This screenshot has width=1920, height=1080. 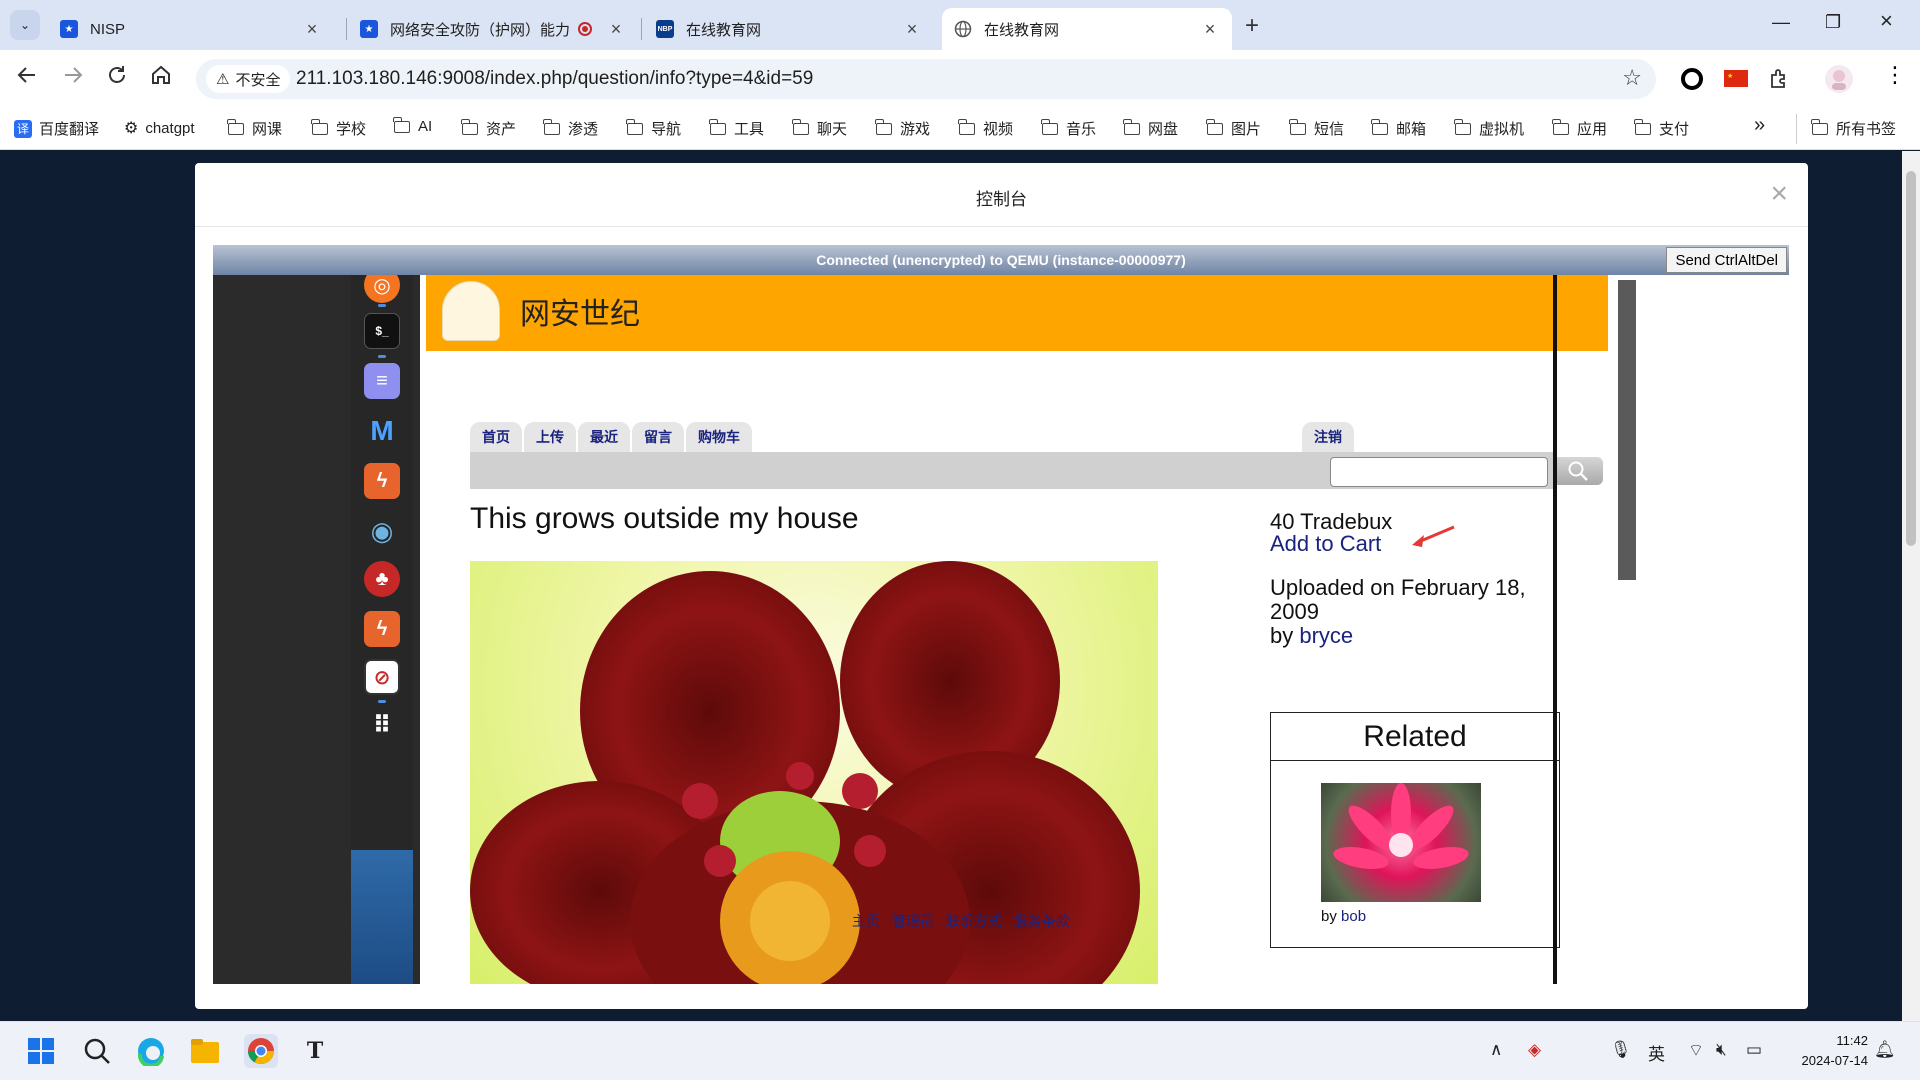 What do you see at coordinates (1911, 358) in the screenshot?
I see `scrollbar-thumb` at bounding box center [1911, 358].